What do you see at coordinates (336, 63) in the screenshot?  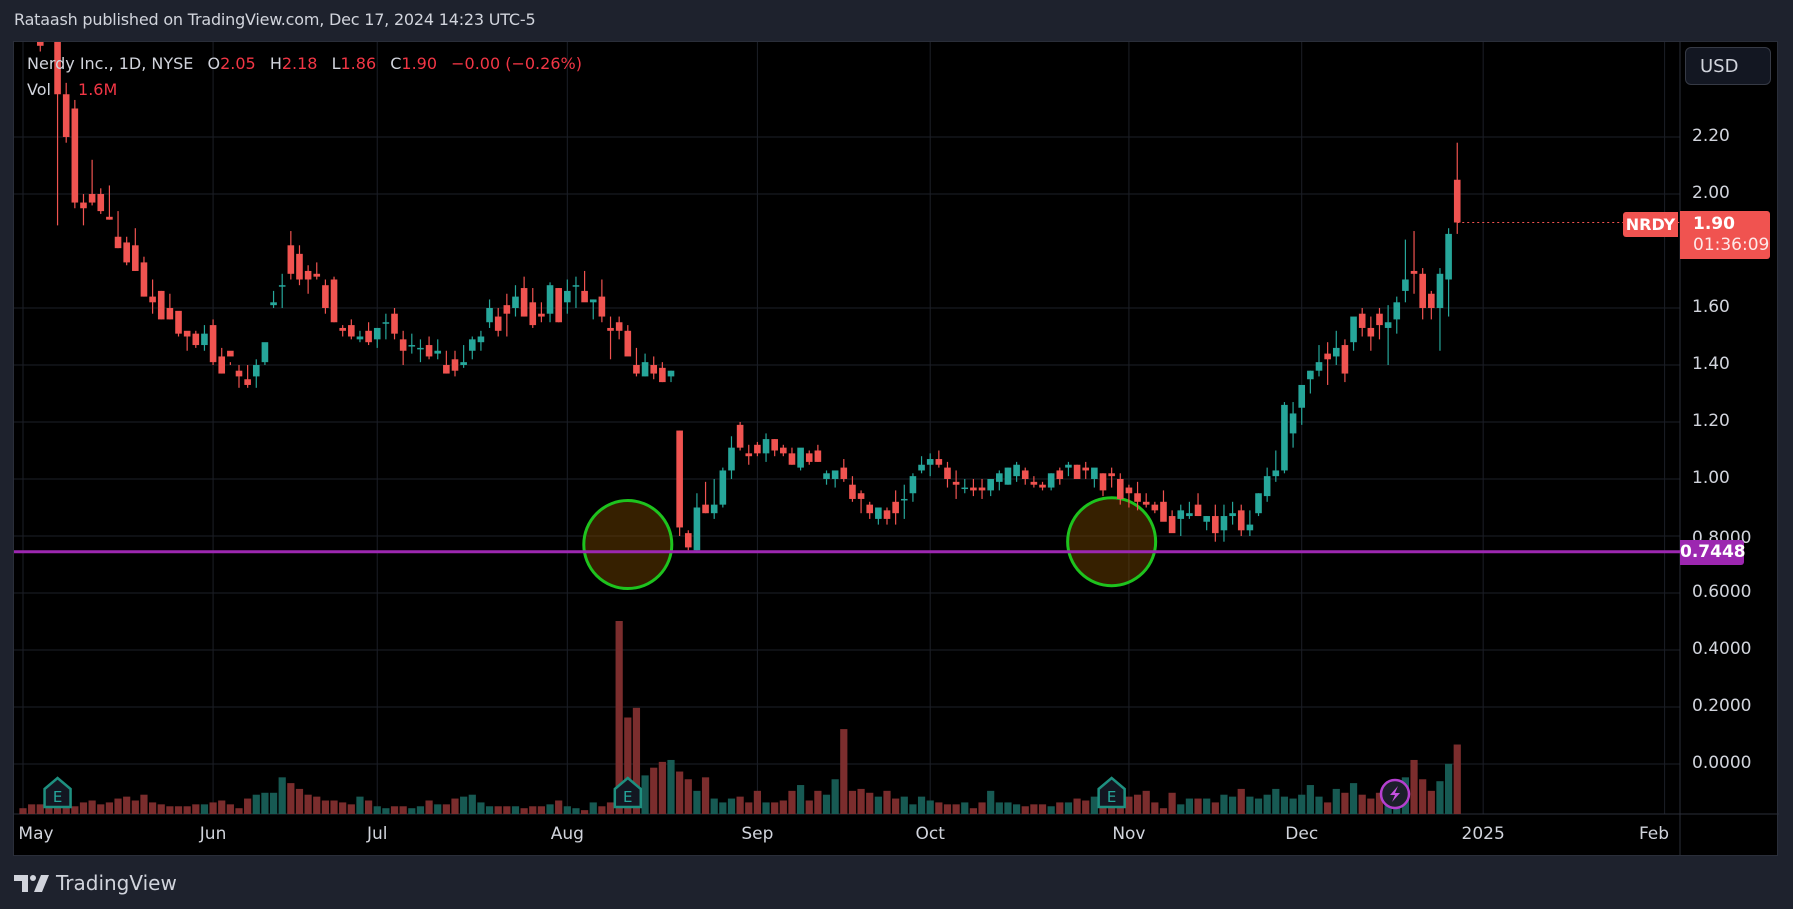 I see `low-label: L` at bounding box center [336, 63].